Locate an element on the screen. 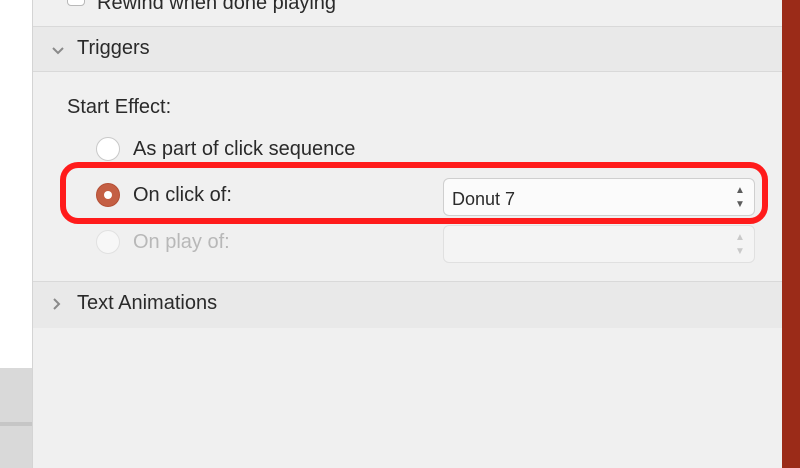 This screenshot has height=468, width=800. rewind-label: Rewind when done playing is located at coordinates (217, 7).